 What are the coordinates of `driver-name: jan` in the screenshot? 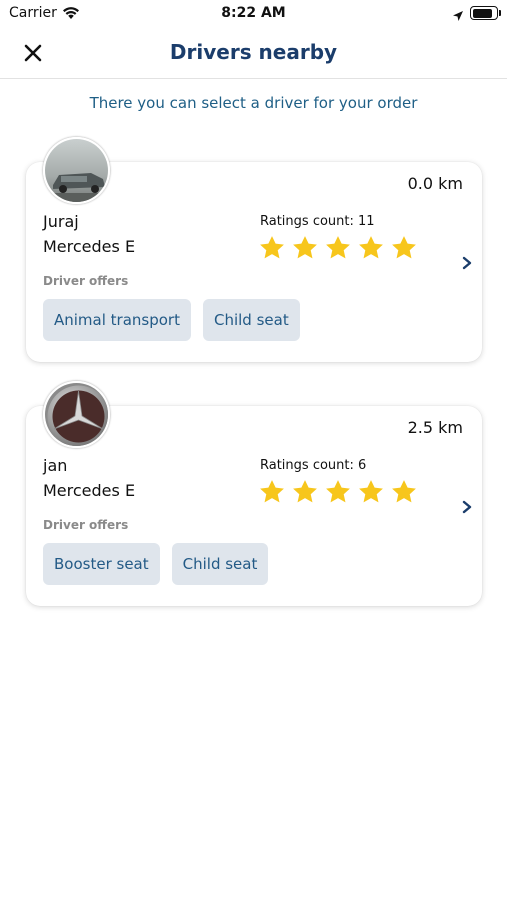 It's located at (55, 465).